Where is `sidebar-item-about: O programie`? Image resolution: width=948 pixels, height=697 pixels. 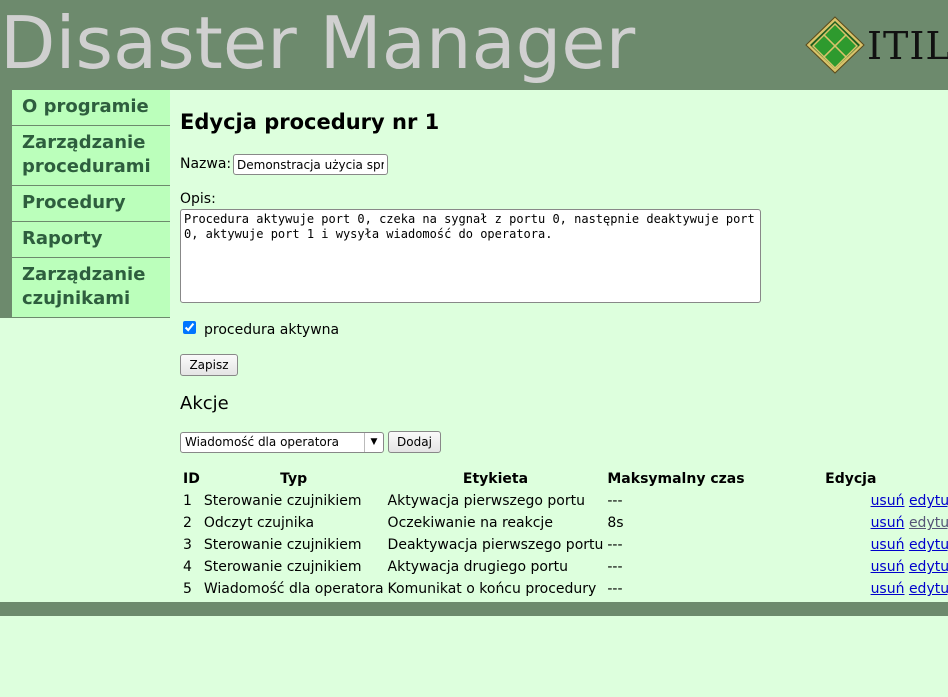
sidebar-item-about: O programie is located at coordinates (85, 108).